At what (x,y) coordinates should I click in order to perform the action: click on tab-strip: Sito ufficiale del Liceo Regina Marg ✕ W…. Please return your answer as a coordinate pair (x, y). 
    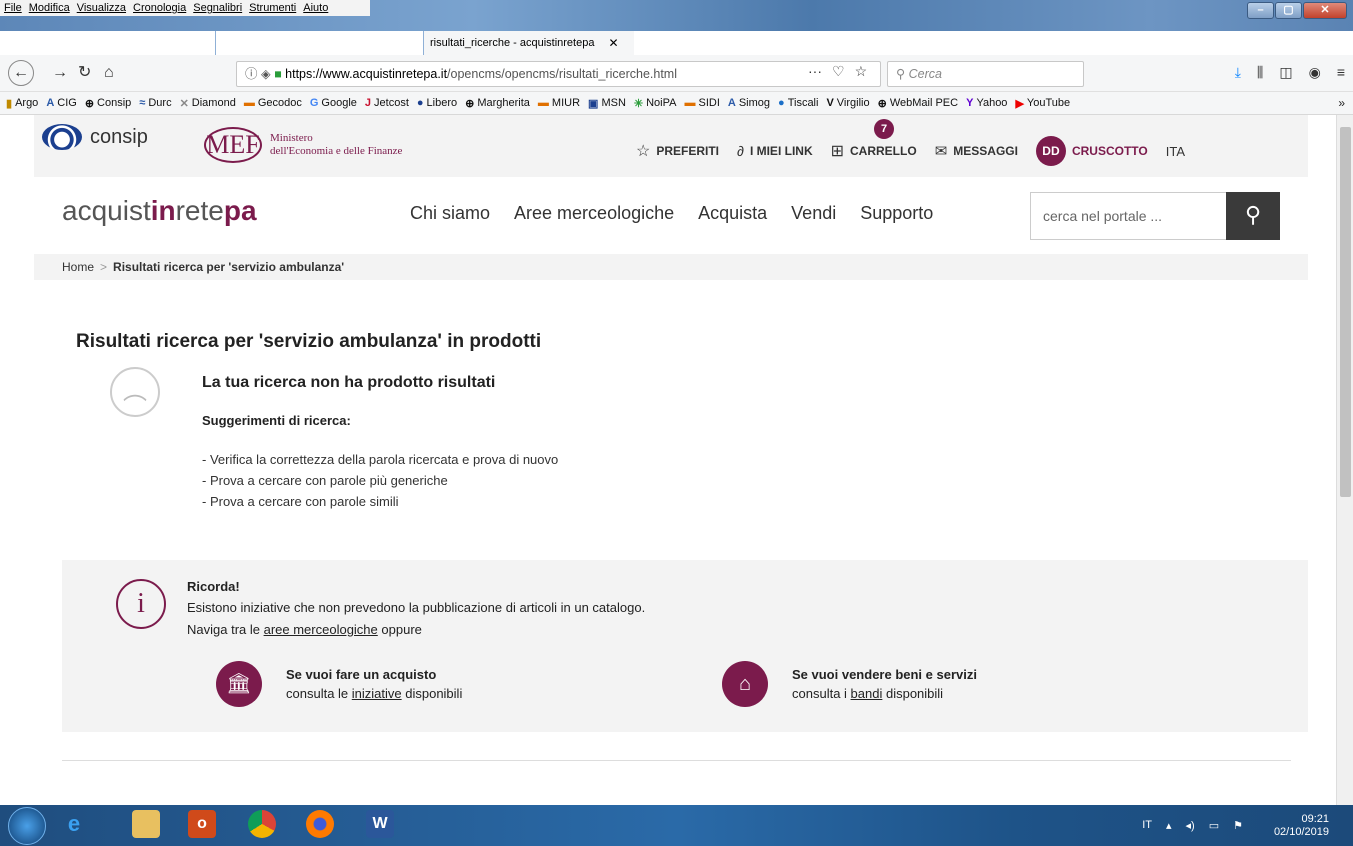
    Looking at the image, I should click on (676, 43).